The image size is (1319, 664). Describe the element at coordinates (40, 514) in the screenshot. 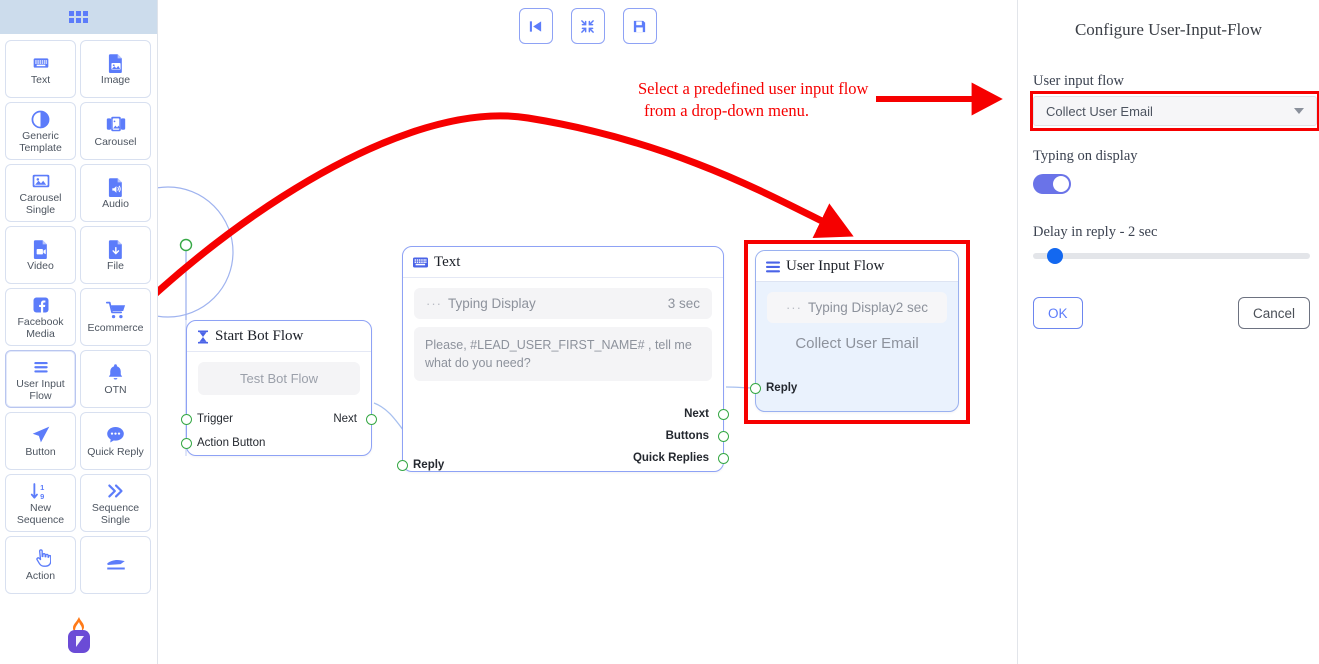

I see `palette-item-label: New Sequence` at that location.